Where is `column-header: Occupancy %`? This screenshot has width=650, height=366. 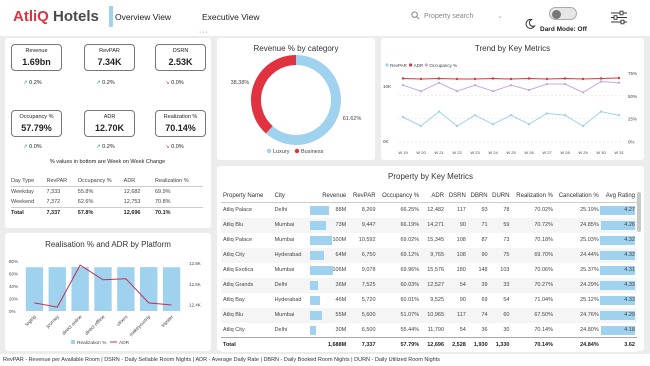 column-header: Occupancy % is located at coordinates (399, 196).